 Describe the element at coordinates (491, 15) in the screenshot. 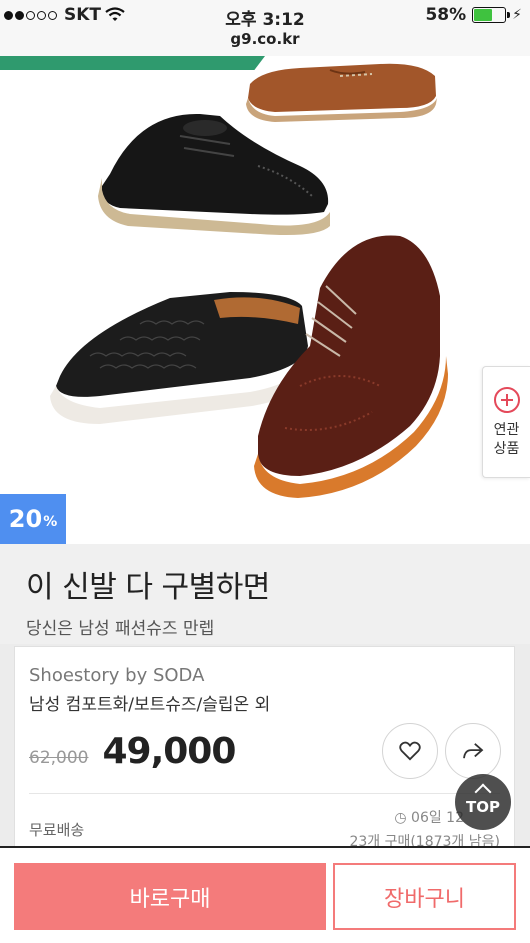

I see `battery-icon` at that location.